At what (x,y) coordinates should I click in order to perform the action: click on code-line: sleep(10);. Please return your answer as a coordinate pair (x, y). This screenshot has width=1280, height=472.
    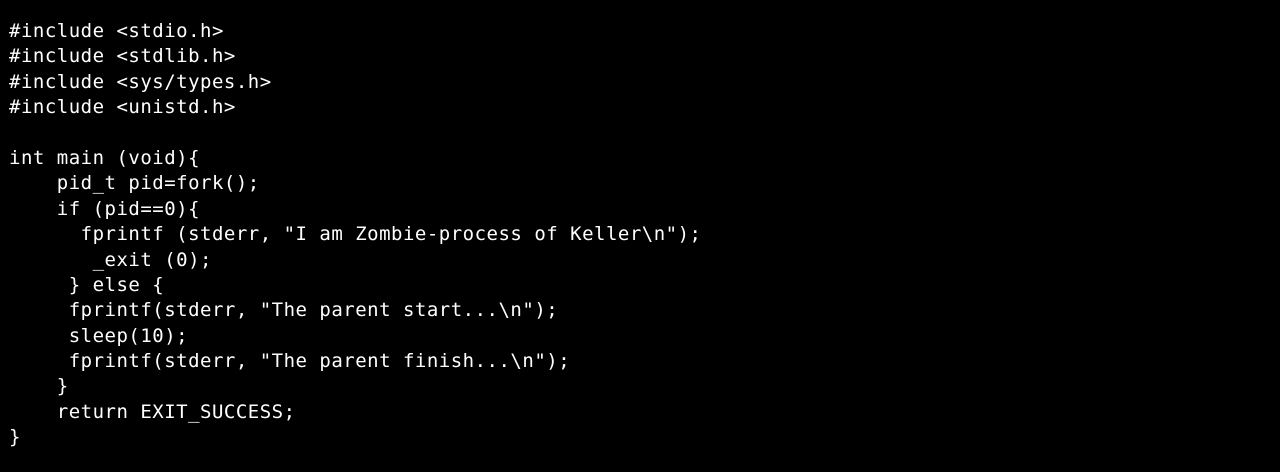
    Looking at the image, I should click on (99, 335).